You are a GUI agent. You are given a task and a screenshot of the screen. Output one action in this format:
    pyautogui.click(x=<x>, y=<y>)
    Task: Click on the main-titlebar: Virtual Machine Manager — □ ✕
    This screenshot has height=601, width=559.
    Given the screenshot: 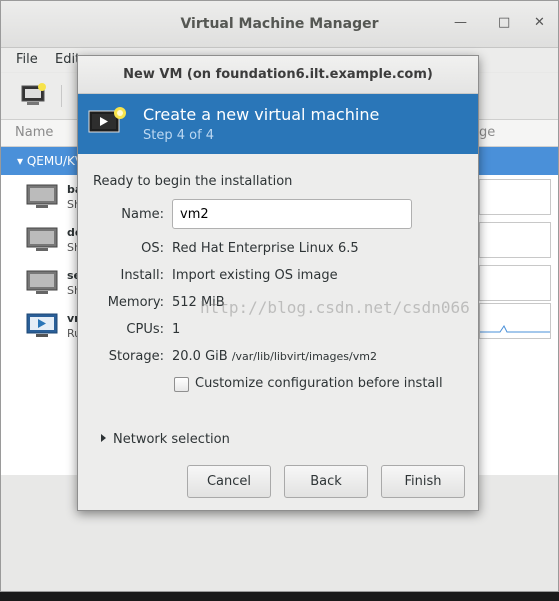 What is the action you would take?
    pyautogui.click(x=279, y=24)
    